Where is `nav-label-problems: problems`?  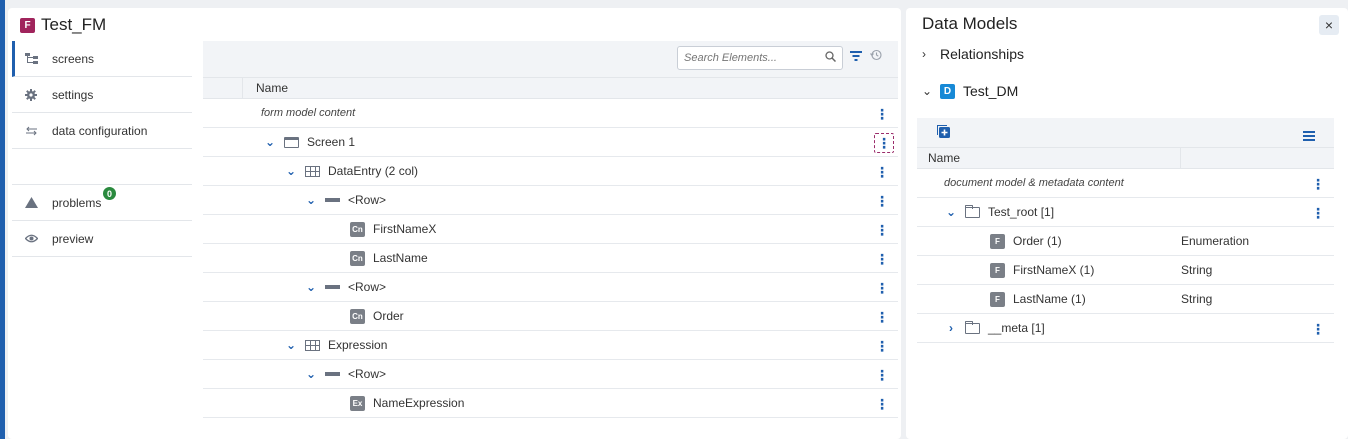
nav-label-problems: problems is located at coordinates (77, 202).